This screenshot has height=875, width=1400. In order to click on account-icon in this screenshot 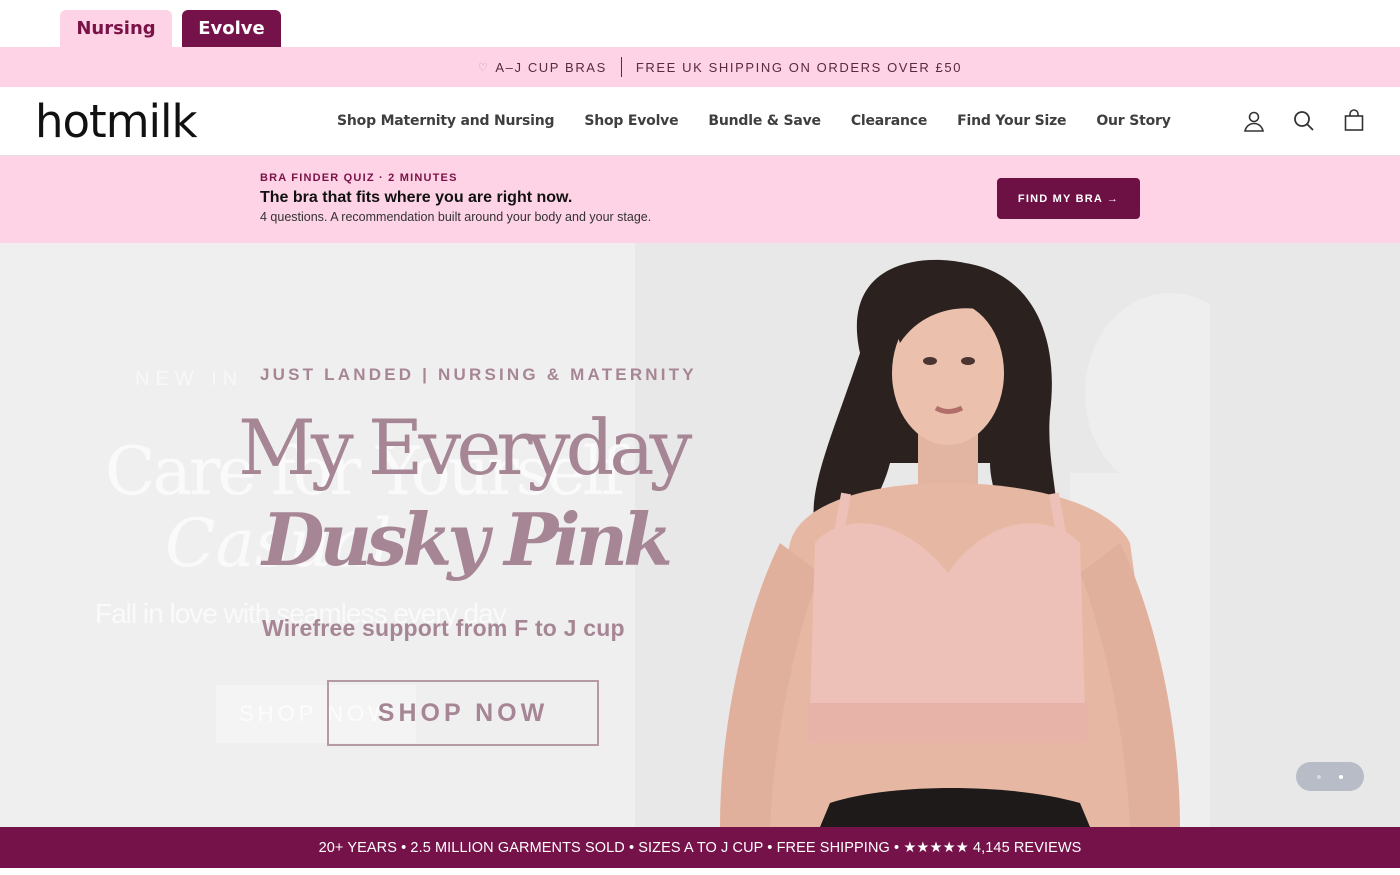, I will do `click(1254, 121)`.